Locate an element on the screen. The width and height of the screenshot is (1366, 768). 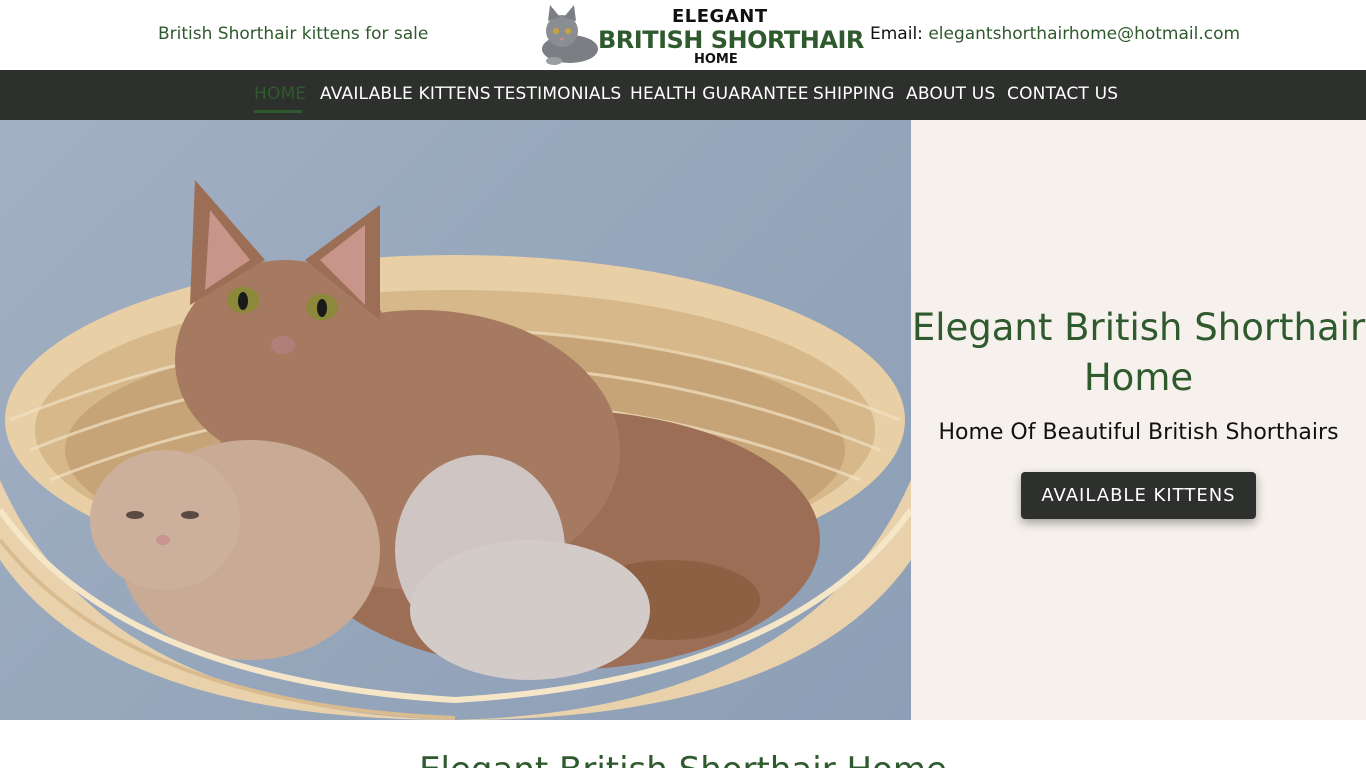
nav-item-home: HOME is located at coordinates (280, 94).